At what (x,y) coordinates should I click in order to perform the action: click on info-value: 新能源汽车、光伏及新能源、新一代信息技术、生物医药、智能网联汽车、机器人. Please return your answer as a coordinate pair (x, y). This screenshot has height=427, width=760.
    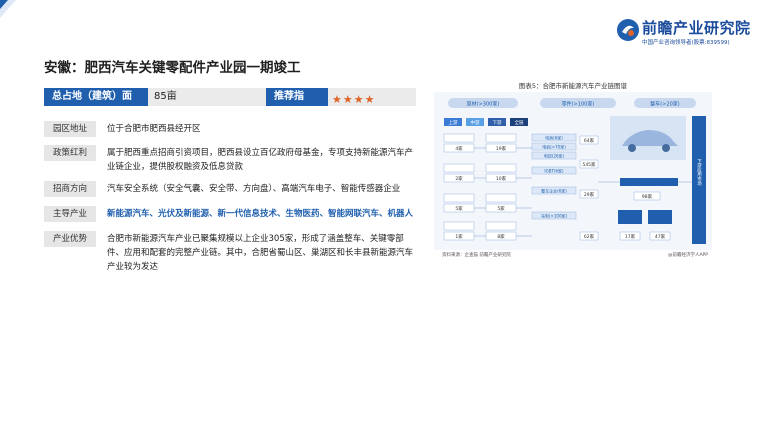
    Looking at the image, I should click on (260, 214).